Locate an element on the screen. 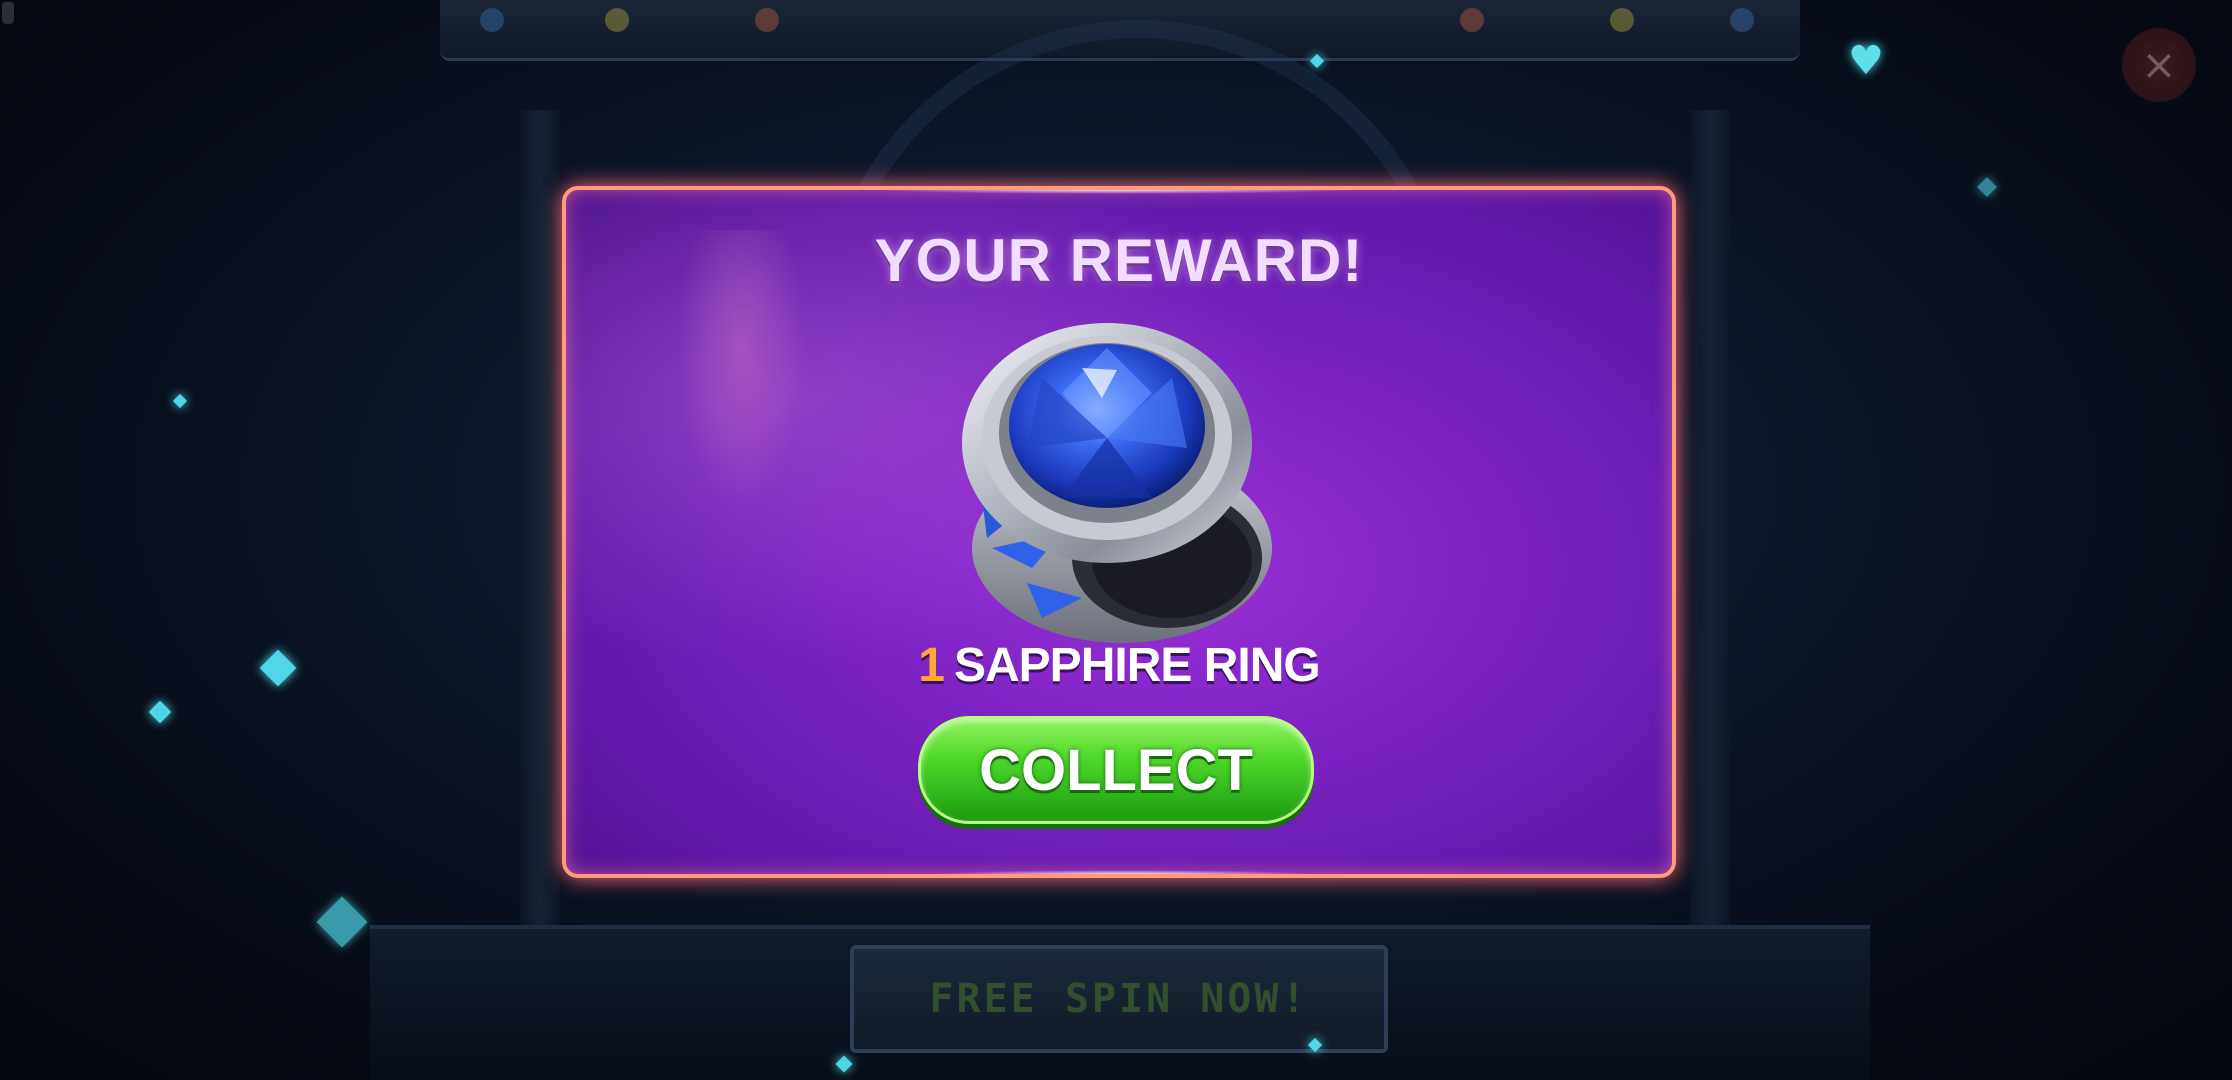  collect-button-label: COLLECT is located at coordinates (1116, 770).